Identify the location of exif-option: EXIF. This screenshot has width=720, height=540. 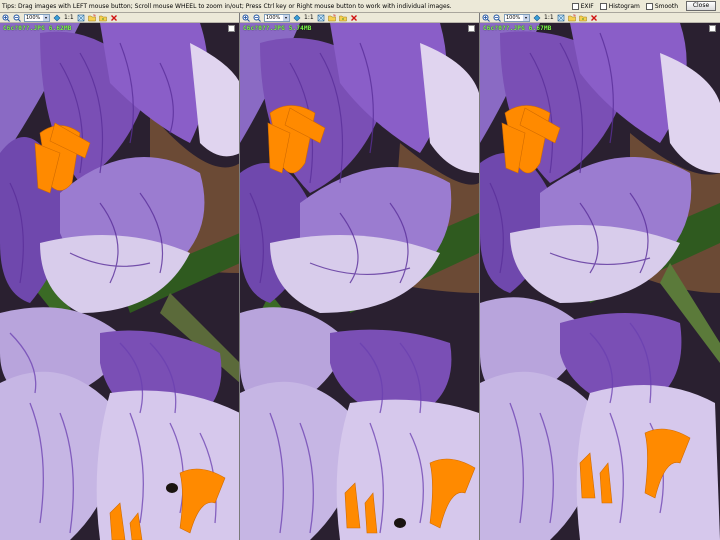
(582, 6).